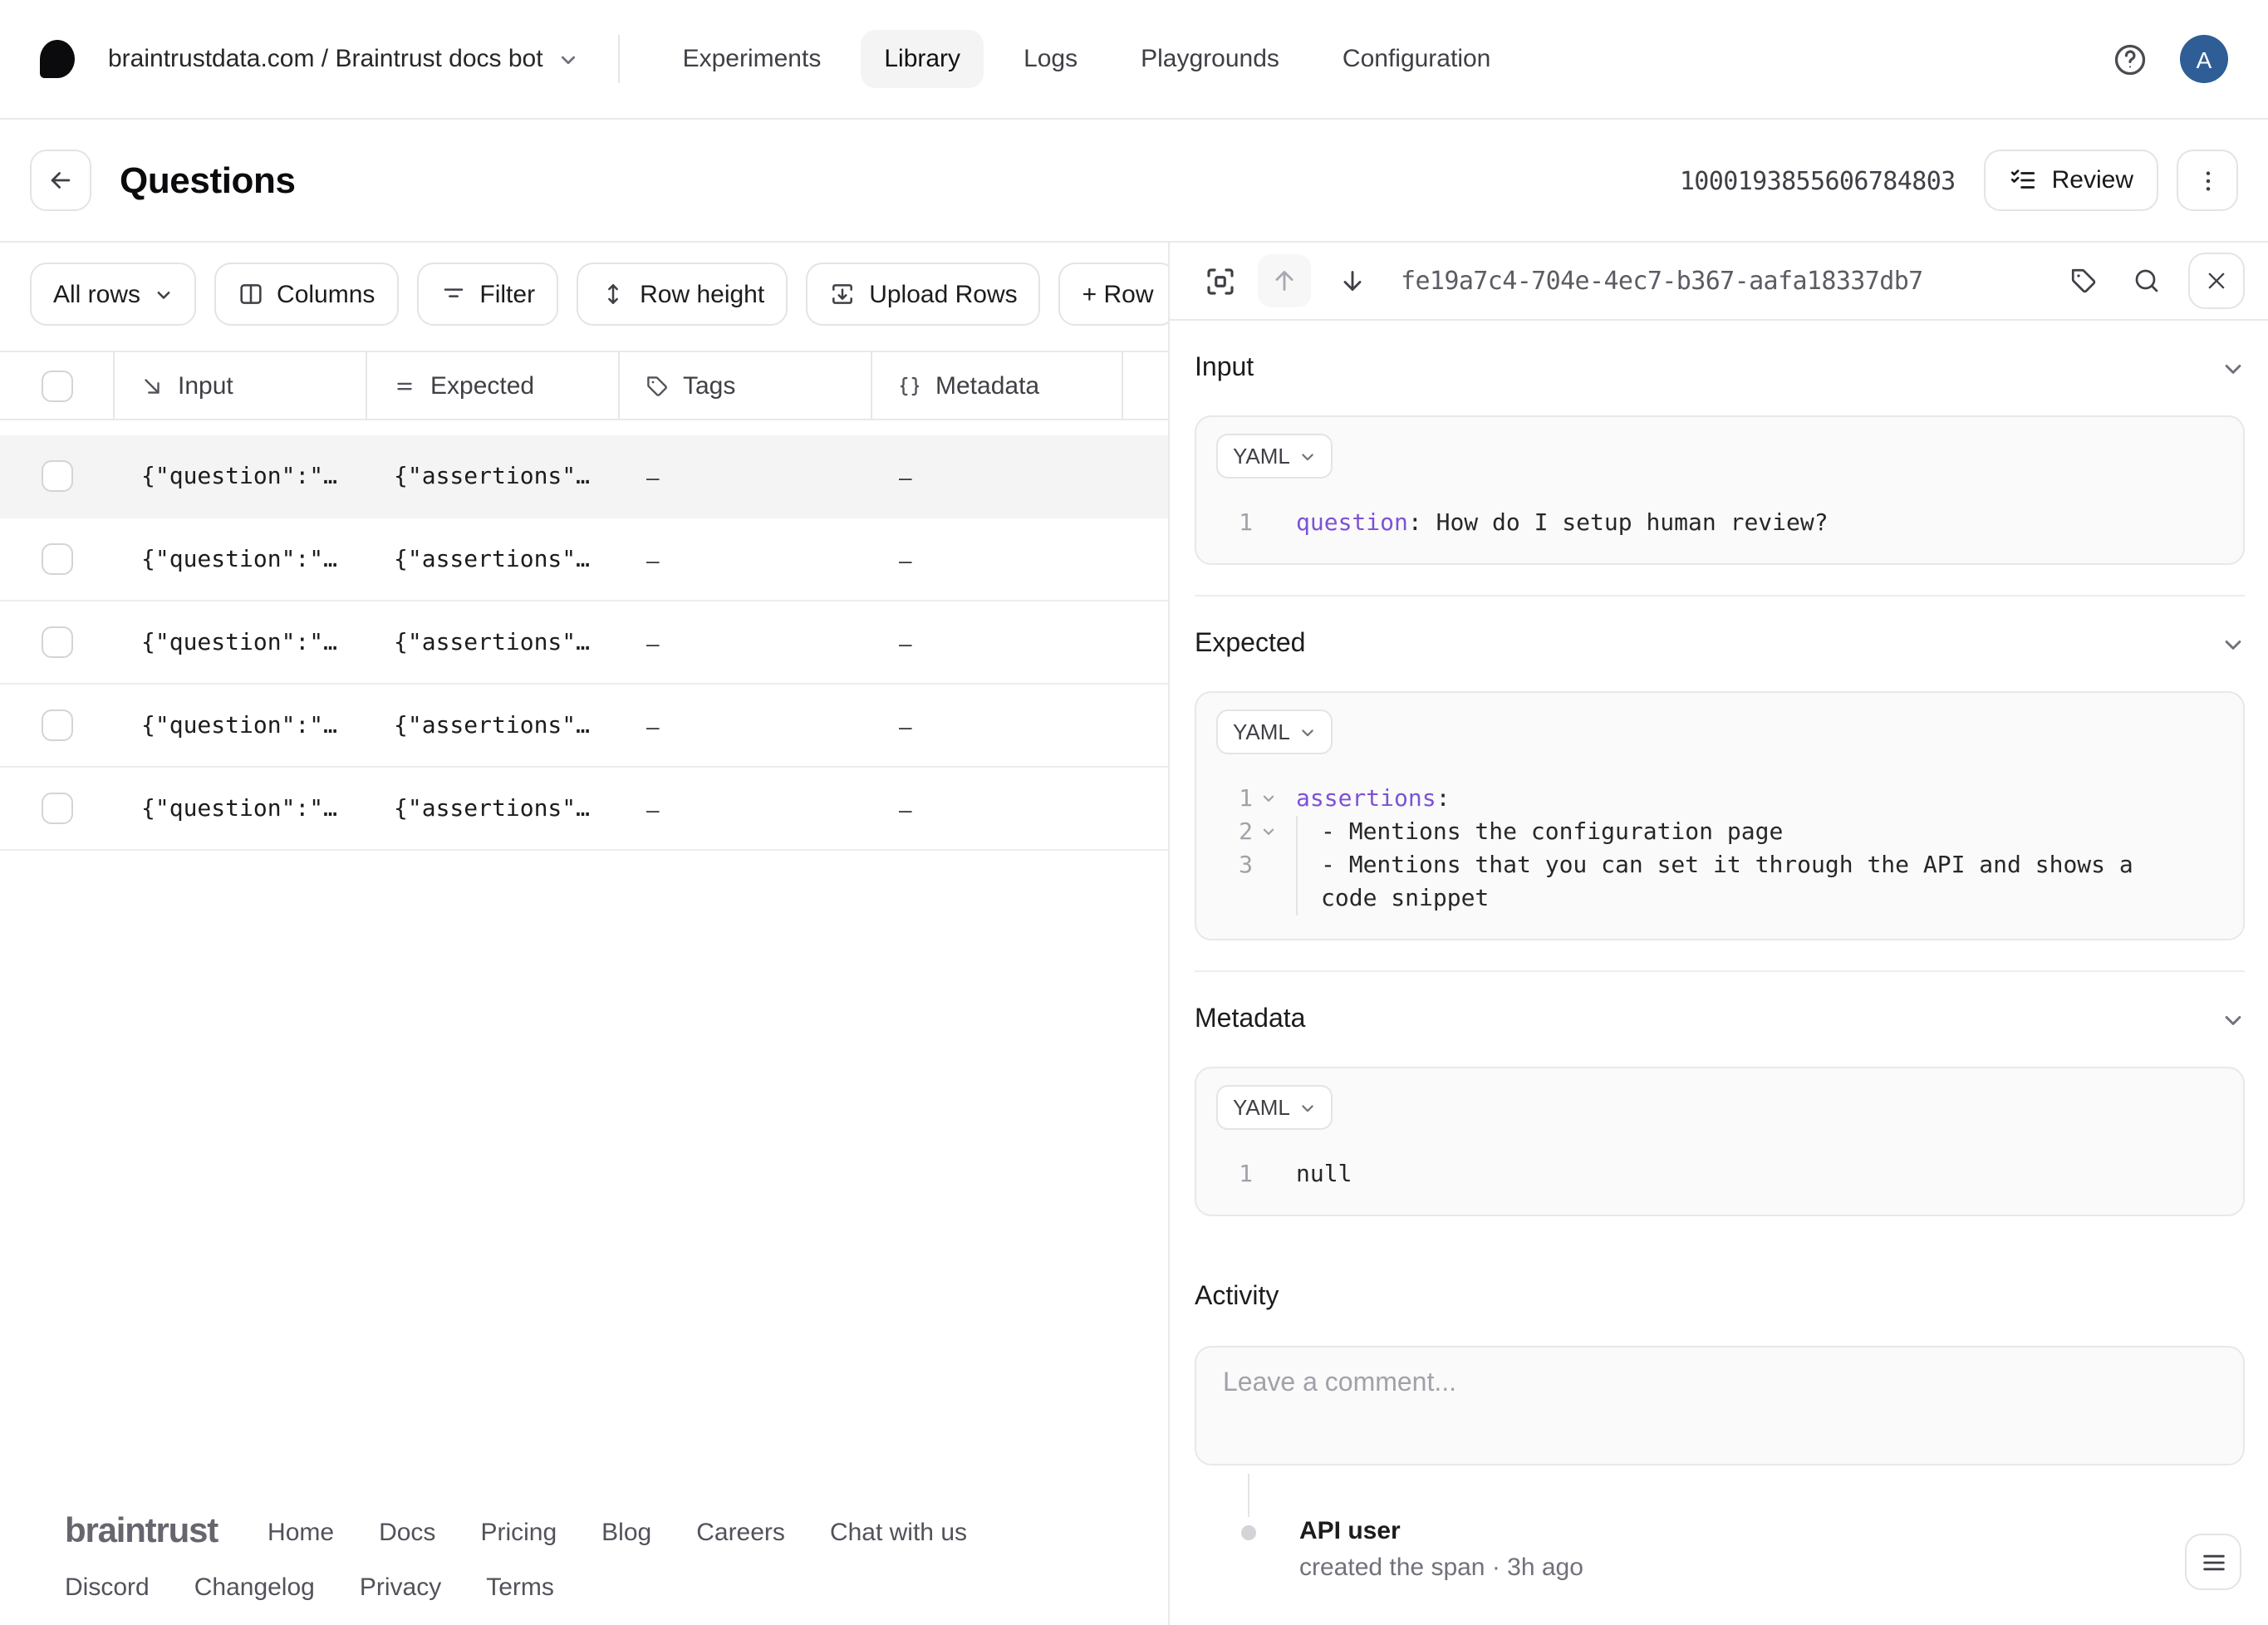 This screenshot has height=1625, width=2268. I want to click on nav-tab-configuration: Configuration, so click(1416, 59).